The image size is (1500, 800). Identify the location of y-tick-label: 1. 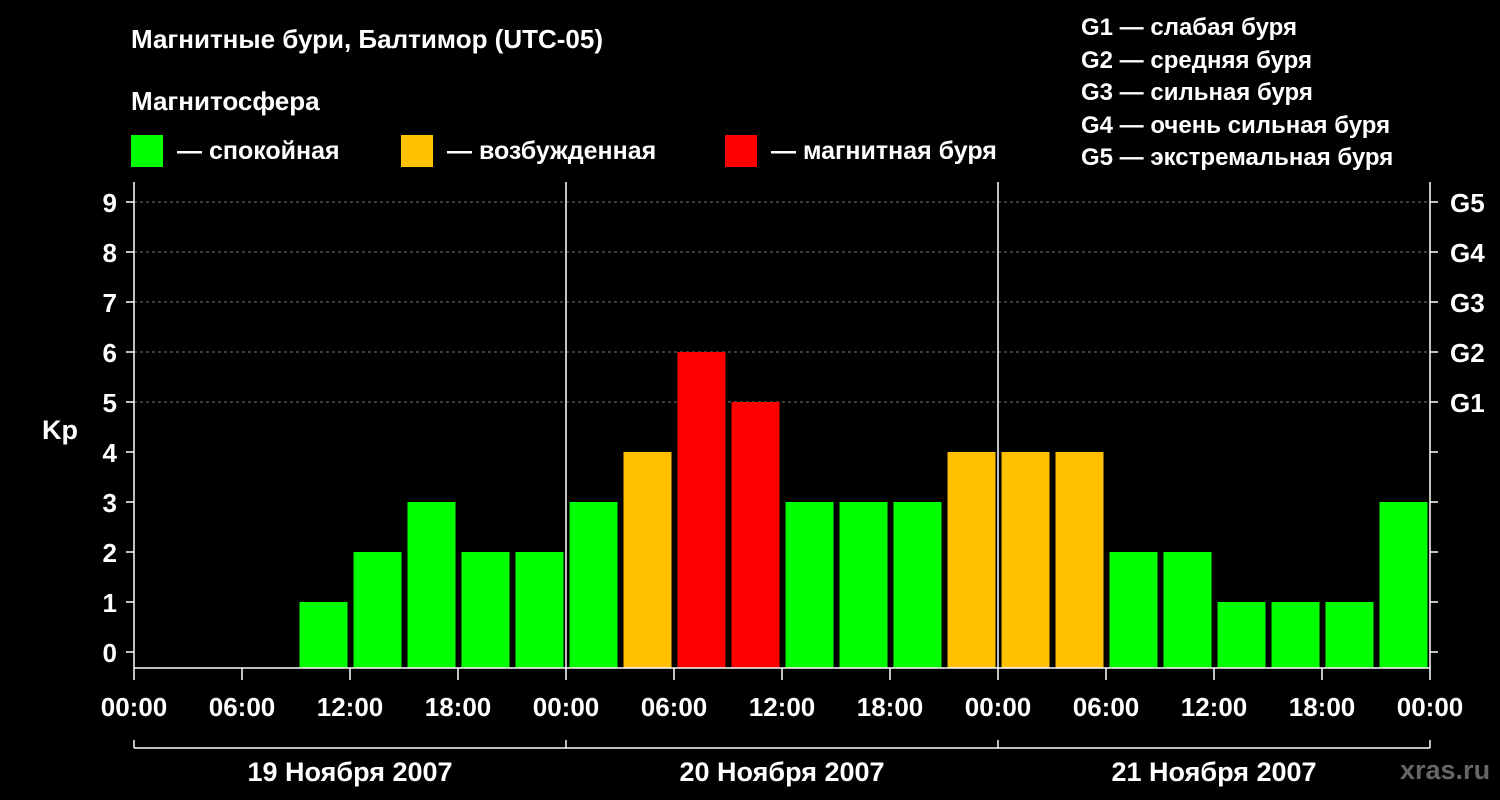
(110, 603).